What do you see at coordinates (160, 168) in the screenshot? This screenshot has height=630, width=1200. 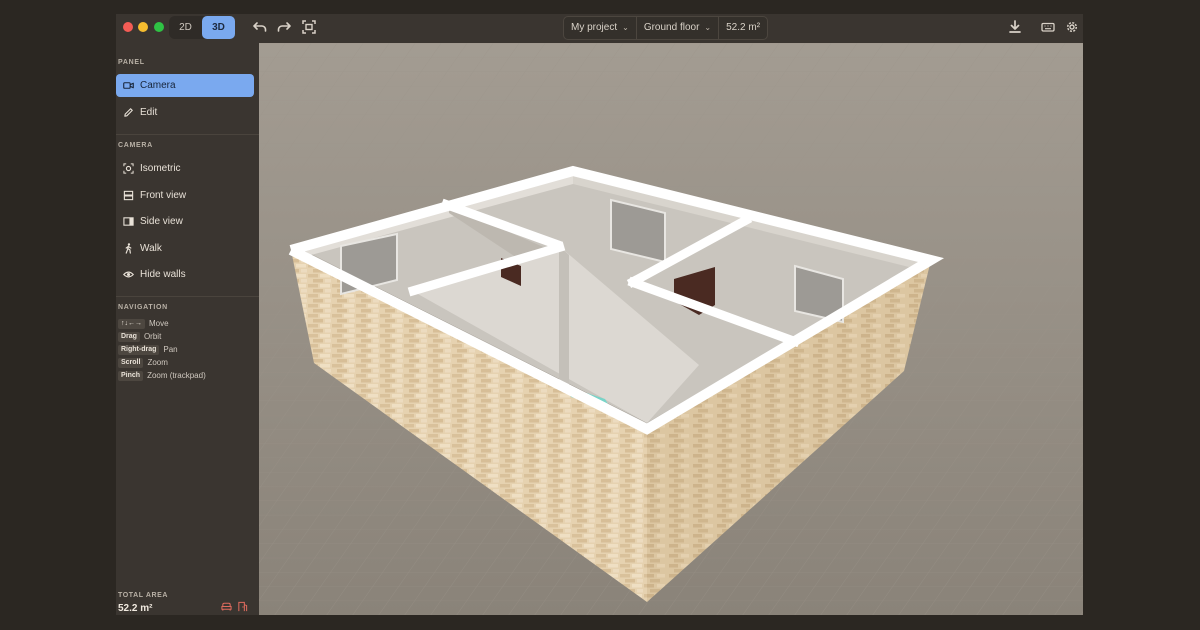 I see `sidebar-item-label: Isometric` at bounding box center [160, 168].